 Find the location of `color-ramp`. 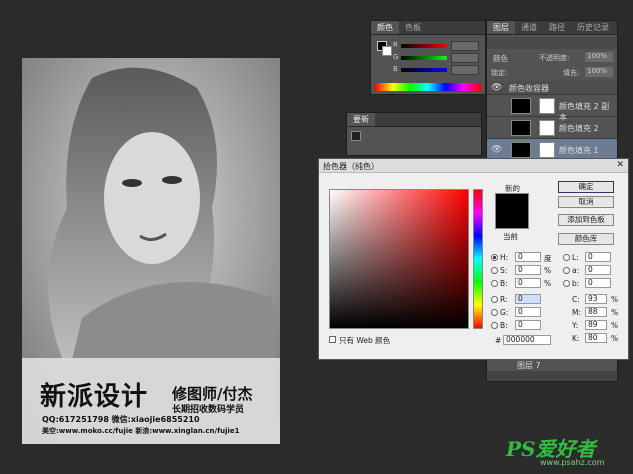

color-ramp is located at coordinates (428, 87).